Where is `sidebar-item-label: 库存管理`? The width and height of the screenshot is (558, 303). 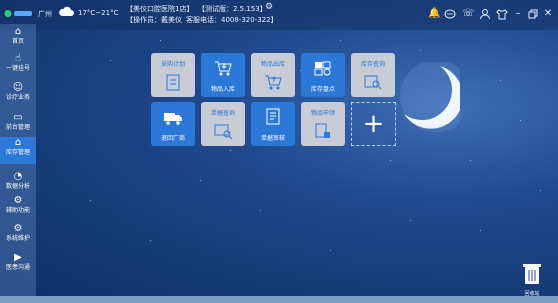 sidebar-item-label: 库存管理 is located at coordinates (17, 152).